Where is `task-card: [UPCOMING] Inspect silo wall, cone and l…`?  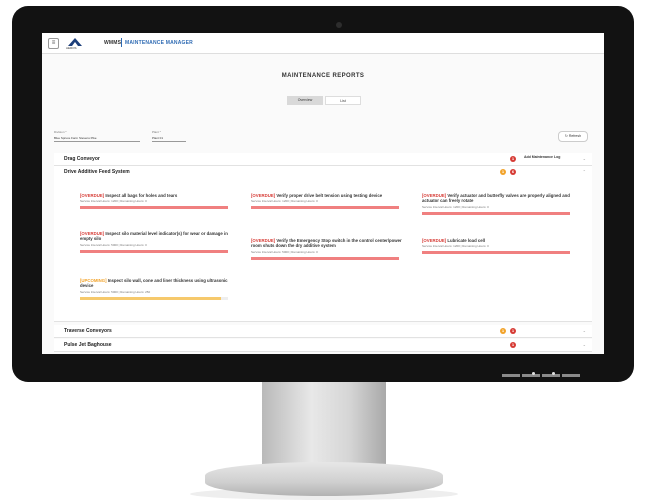 task-card: [UPCOMING] Inspect silo wall, cone and l… is located at coordinates (156, 289).